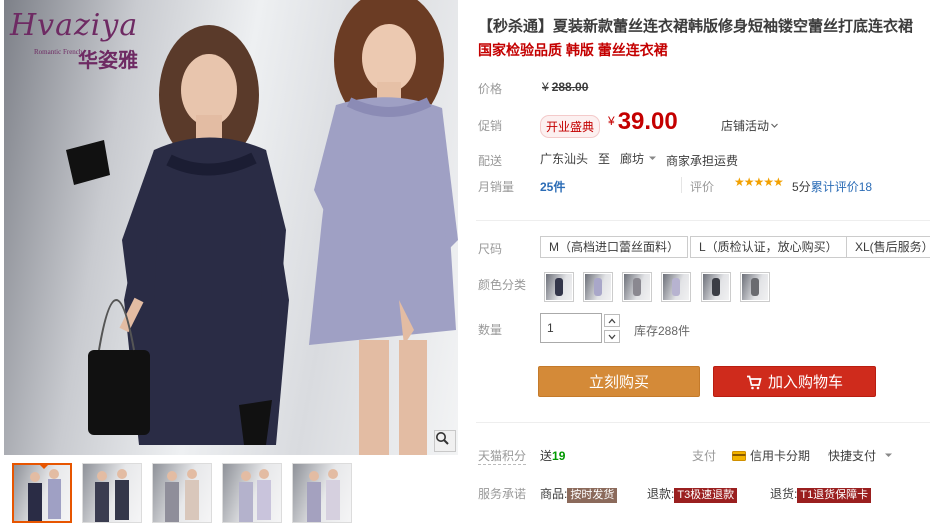  I want to click on points-row: 天猫积分 送19 支付 信用卡分期 快捷支付, so click(703, 455).